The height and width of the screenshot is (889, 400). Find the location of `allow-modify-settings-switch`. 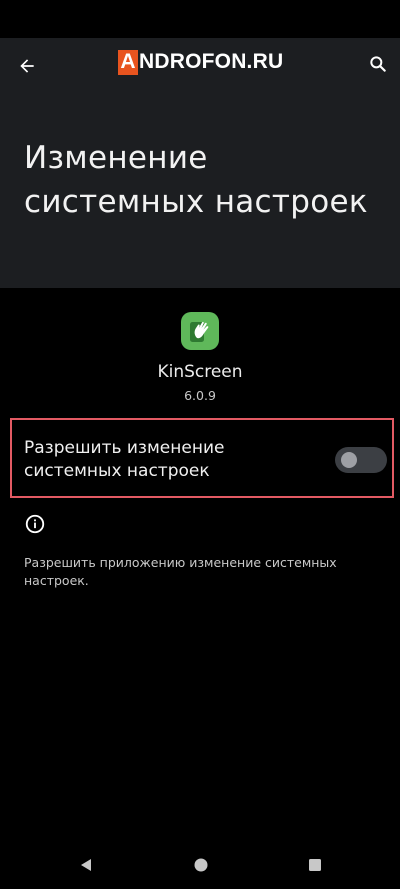

allow-modify-settings-switch is located at coordinates (361, 460).